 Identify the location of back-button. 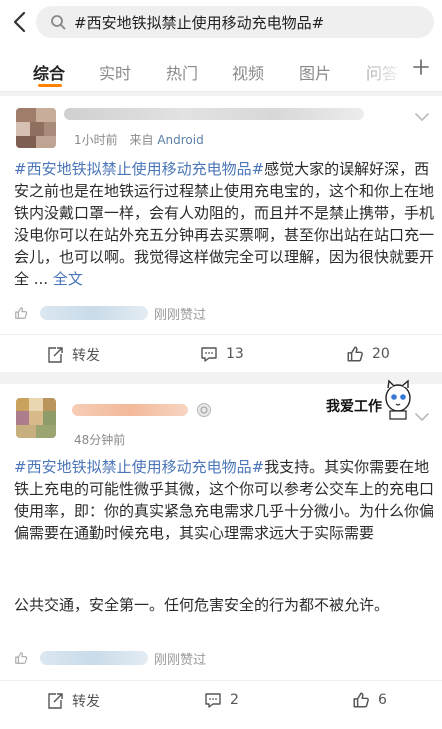
(19, 22).